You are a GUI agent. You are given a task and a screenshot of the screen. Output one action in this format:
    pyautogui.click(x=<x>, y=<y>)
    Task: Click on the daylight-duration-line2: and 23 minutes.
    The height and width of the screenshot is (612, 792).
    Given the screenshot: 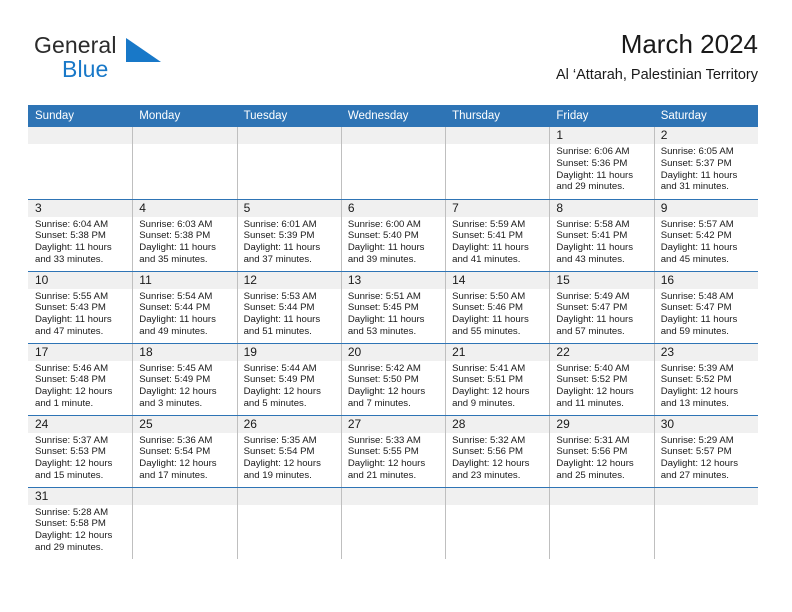 What is the action you would take?
    pyautogui.click(x=486, y=475)
    